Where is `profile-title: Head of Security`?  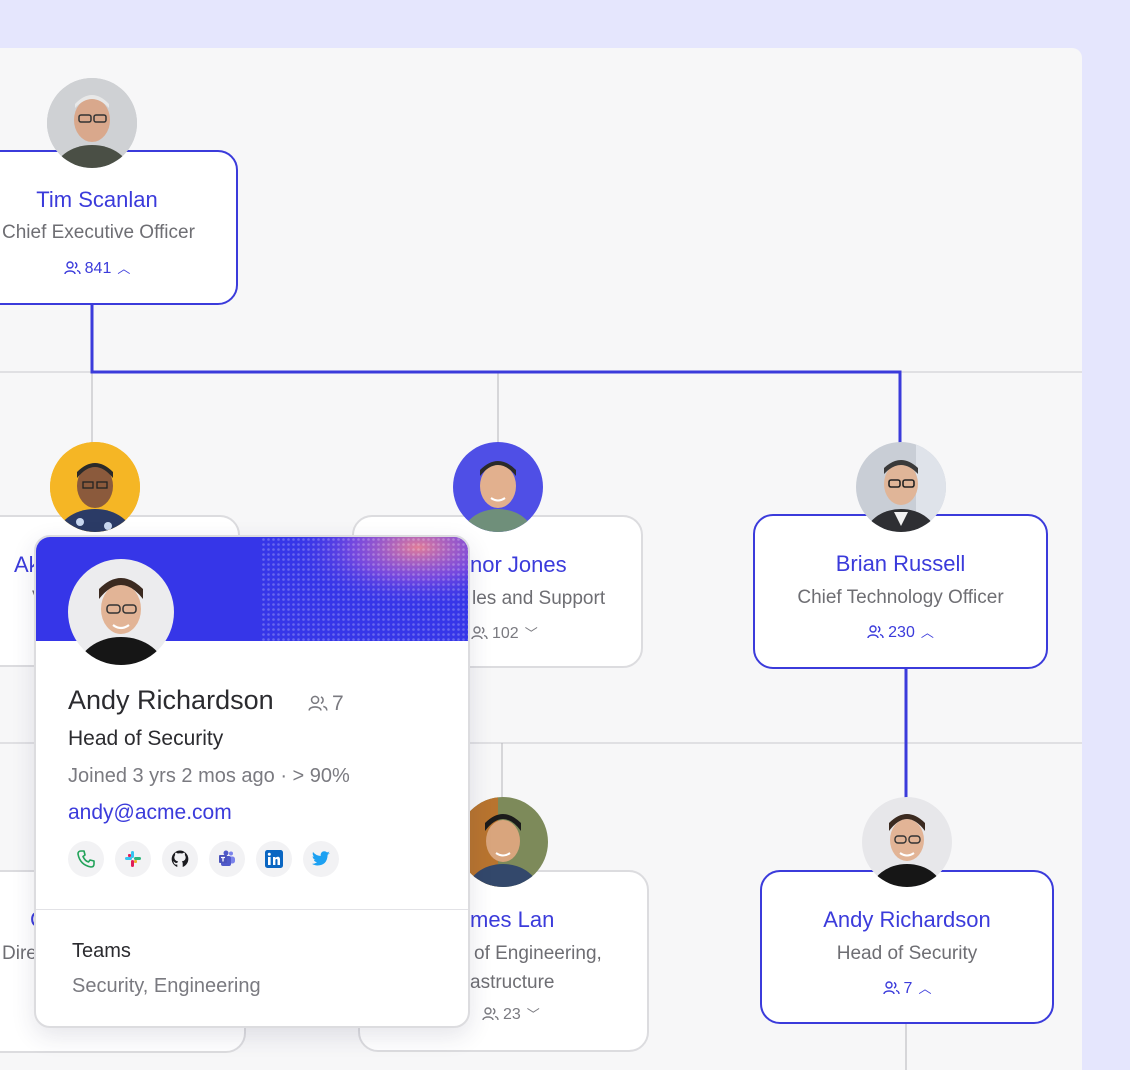
profile-title: Head of Security is located at coordinates (146, 738).